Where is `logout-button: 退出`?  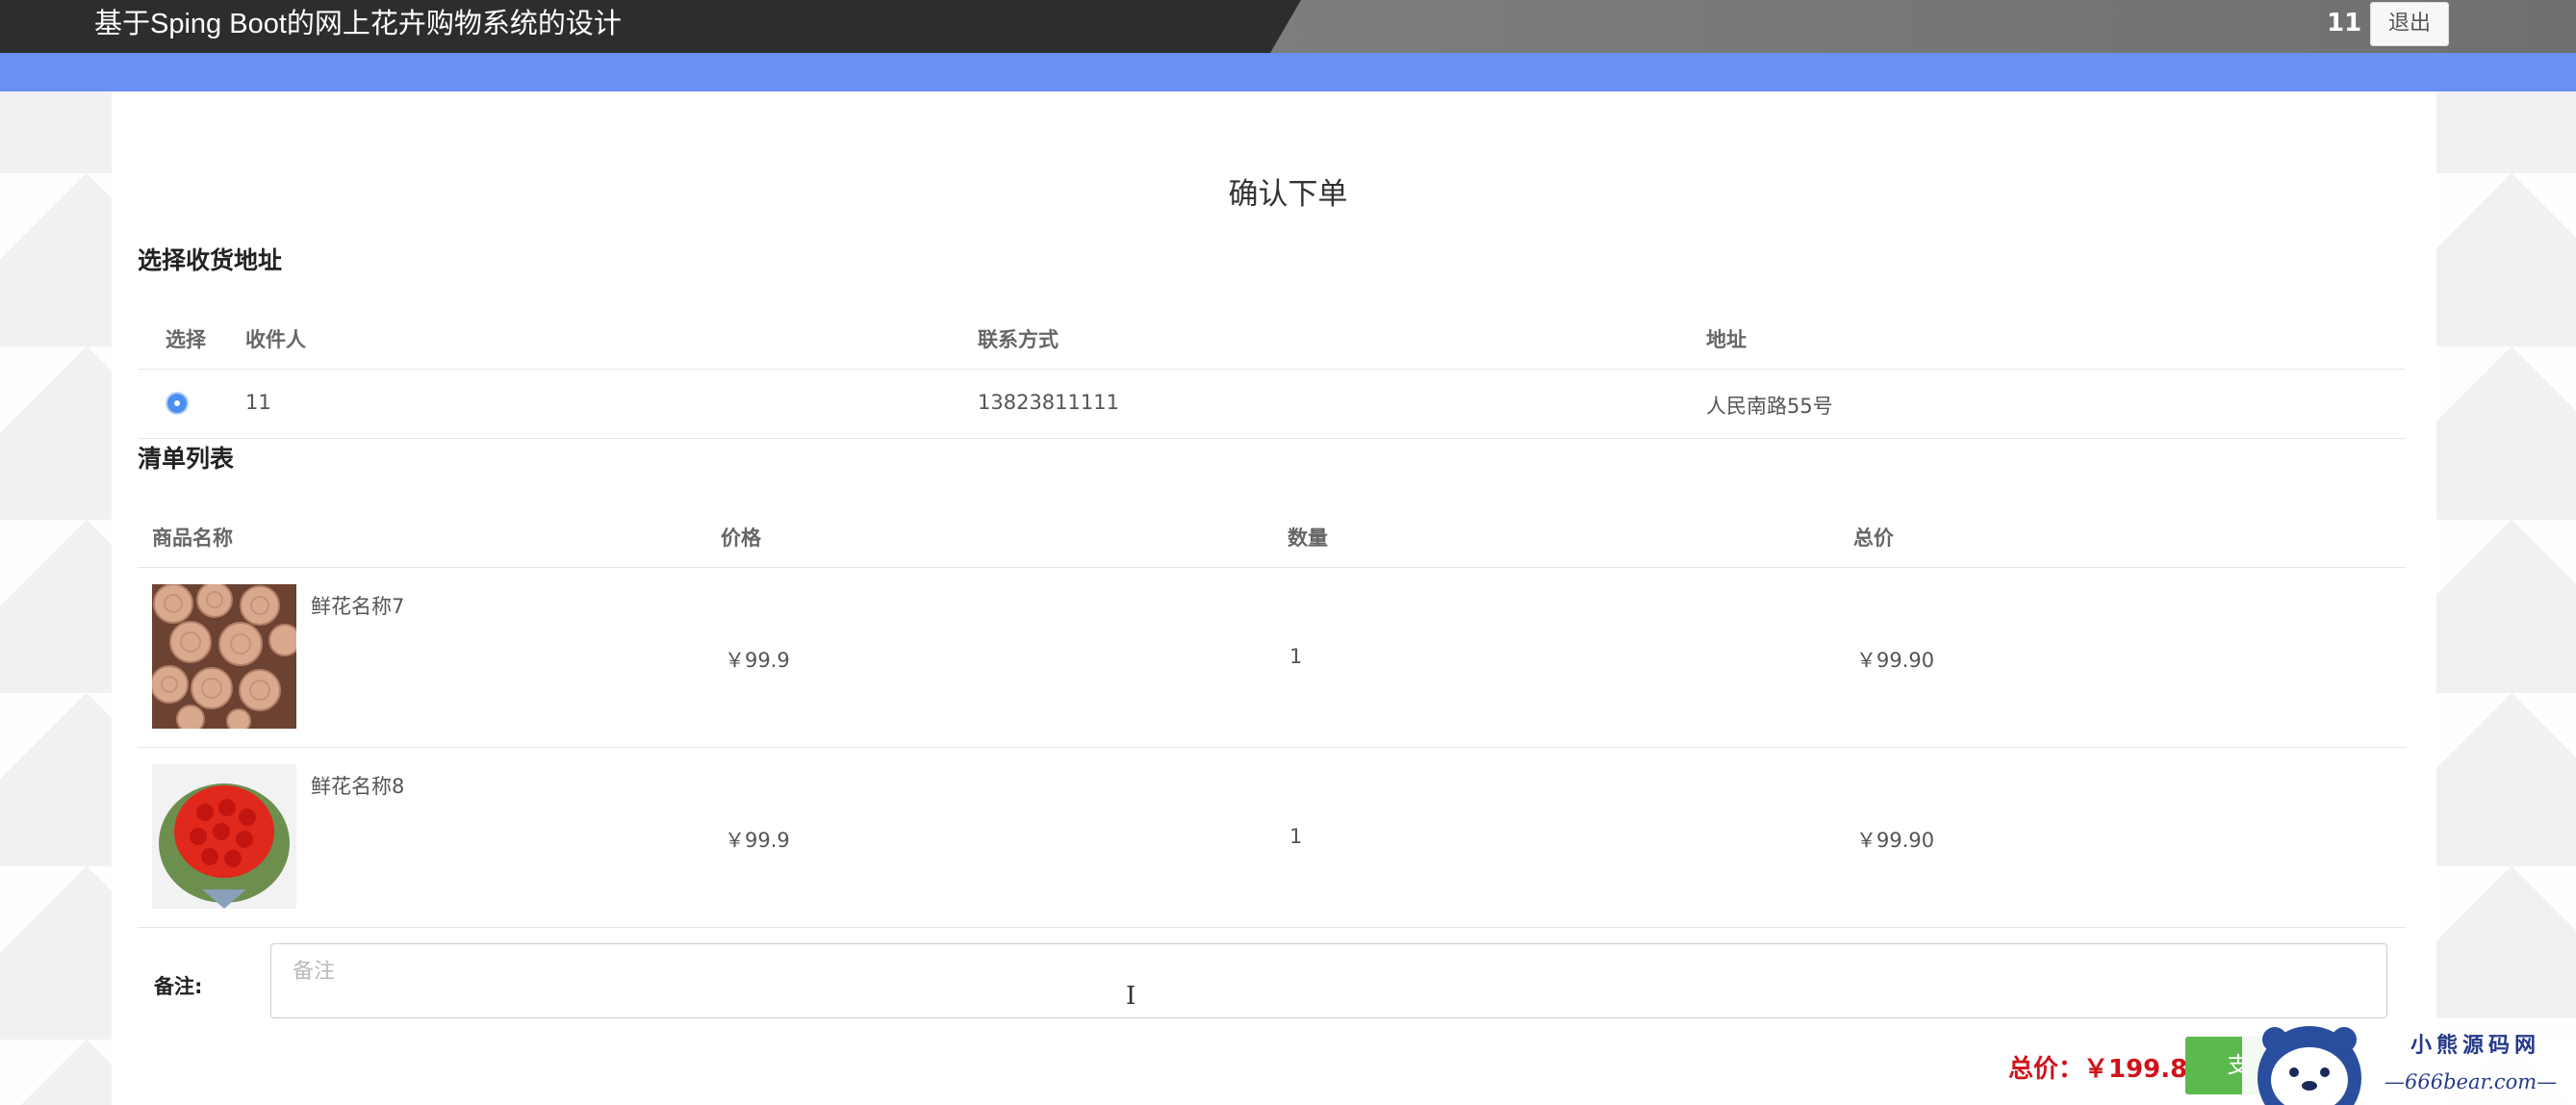 logout-button: 退出 is located at coordinates (2409, 24).